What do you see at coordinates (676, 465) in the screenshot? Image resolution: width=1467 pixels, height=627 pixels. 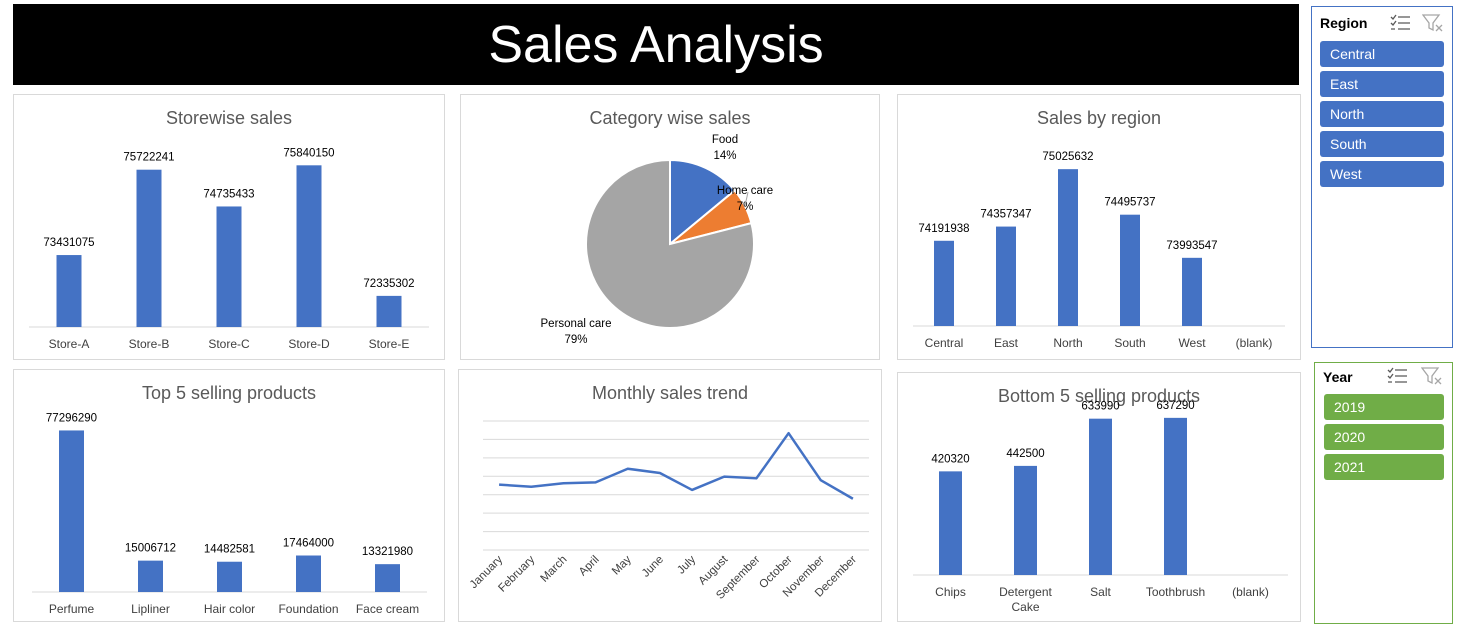 I see `series-line` at bounding box center [676, 465].